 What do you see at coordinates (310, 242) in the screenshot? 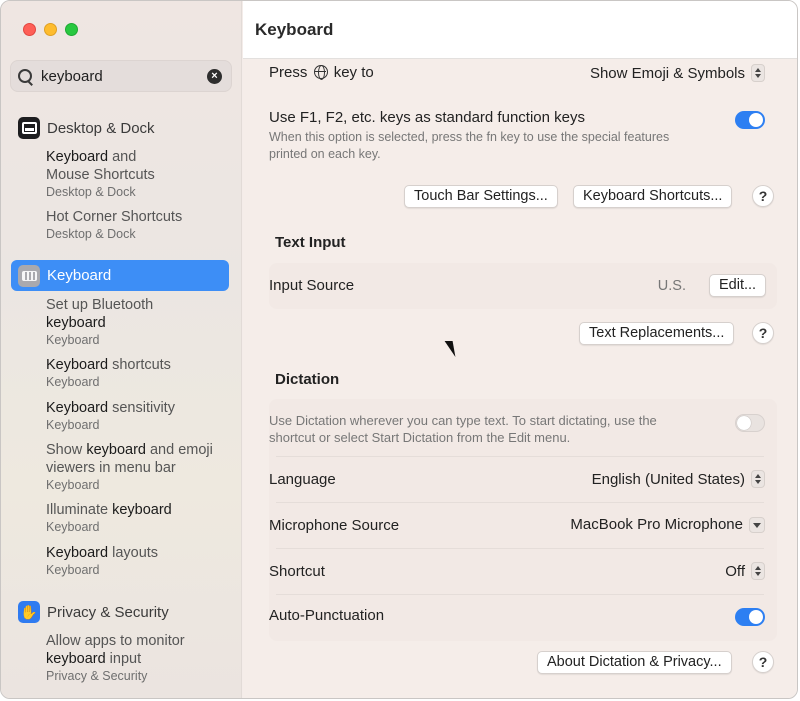
I see `text-input-heading: Text Input` at bounding box center [310, 242].